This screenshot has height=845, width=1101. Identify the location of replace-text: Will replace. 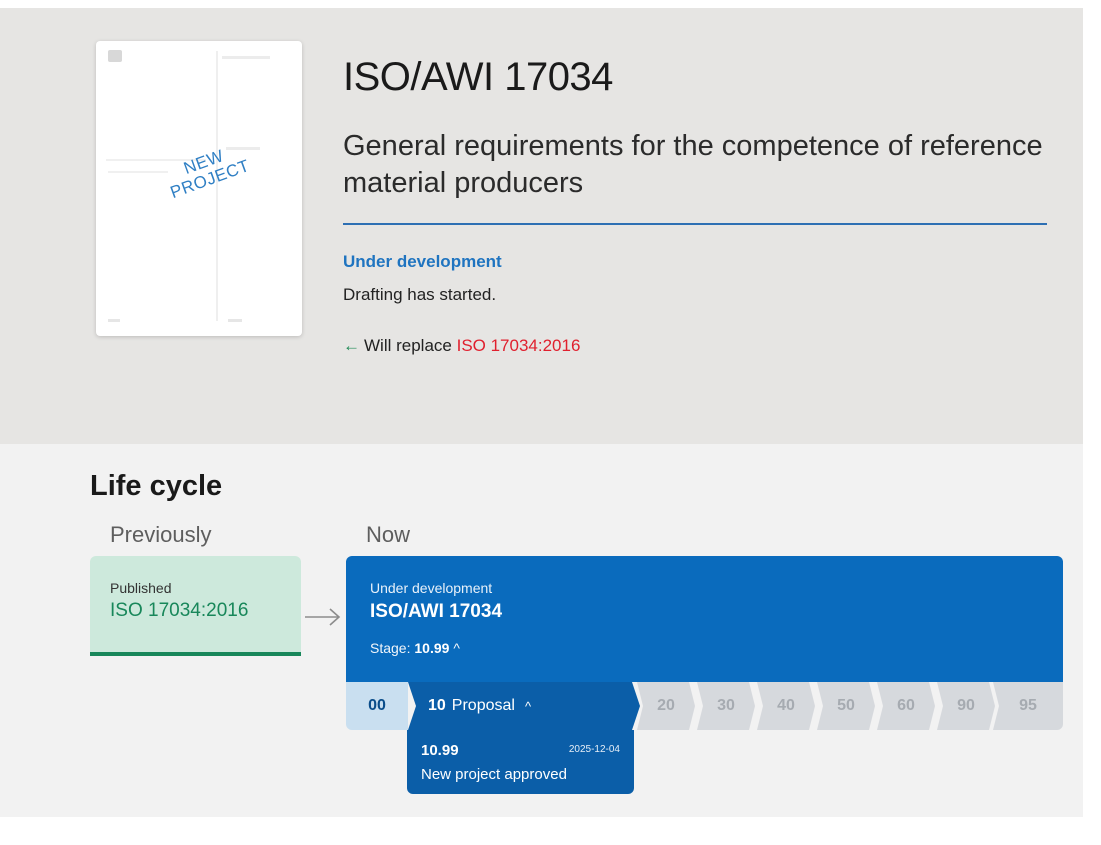
(408, 345).